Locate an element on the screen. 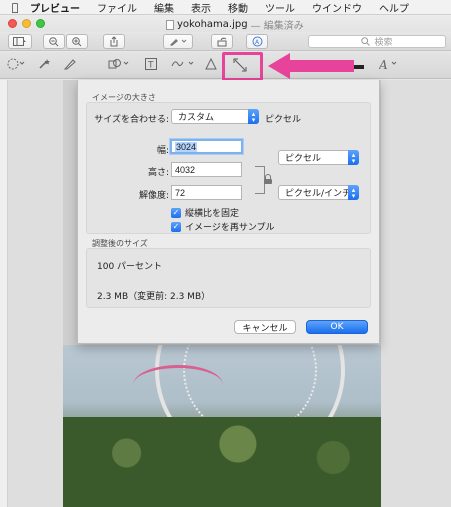 Image resolution: width=451 pixels, height=507 pixels. scale-proportionally-label: 縦横比を固定 is located at coordinates (212, 214).